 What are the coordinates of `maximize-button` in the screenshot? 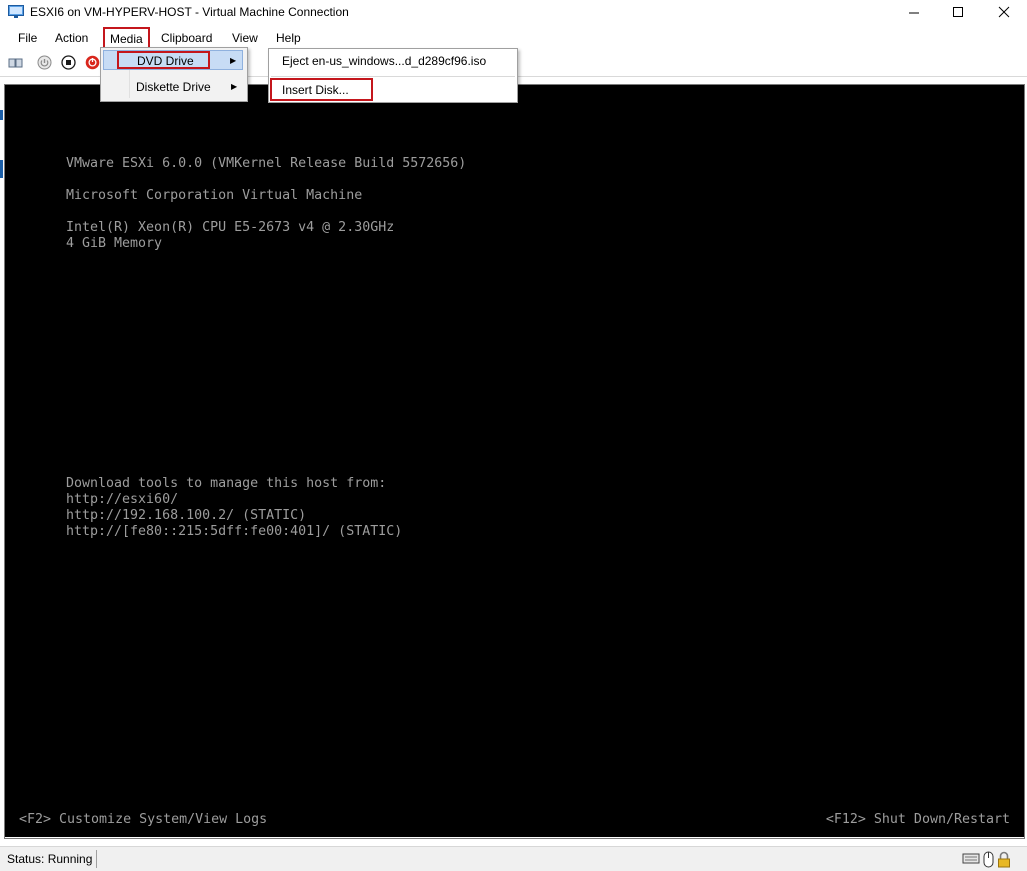 It's located at (958, 13).